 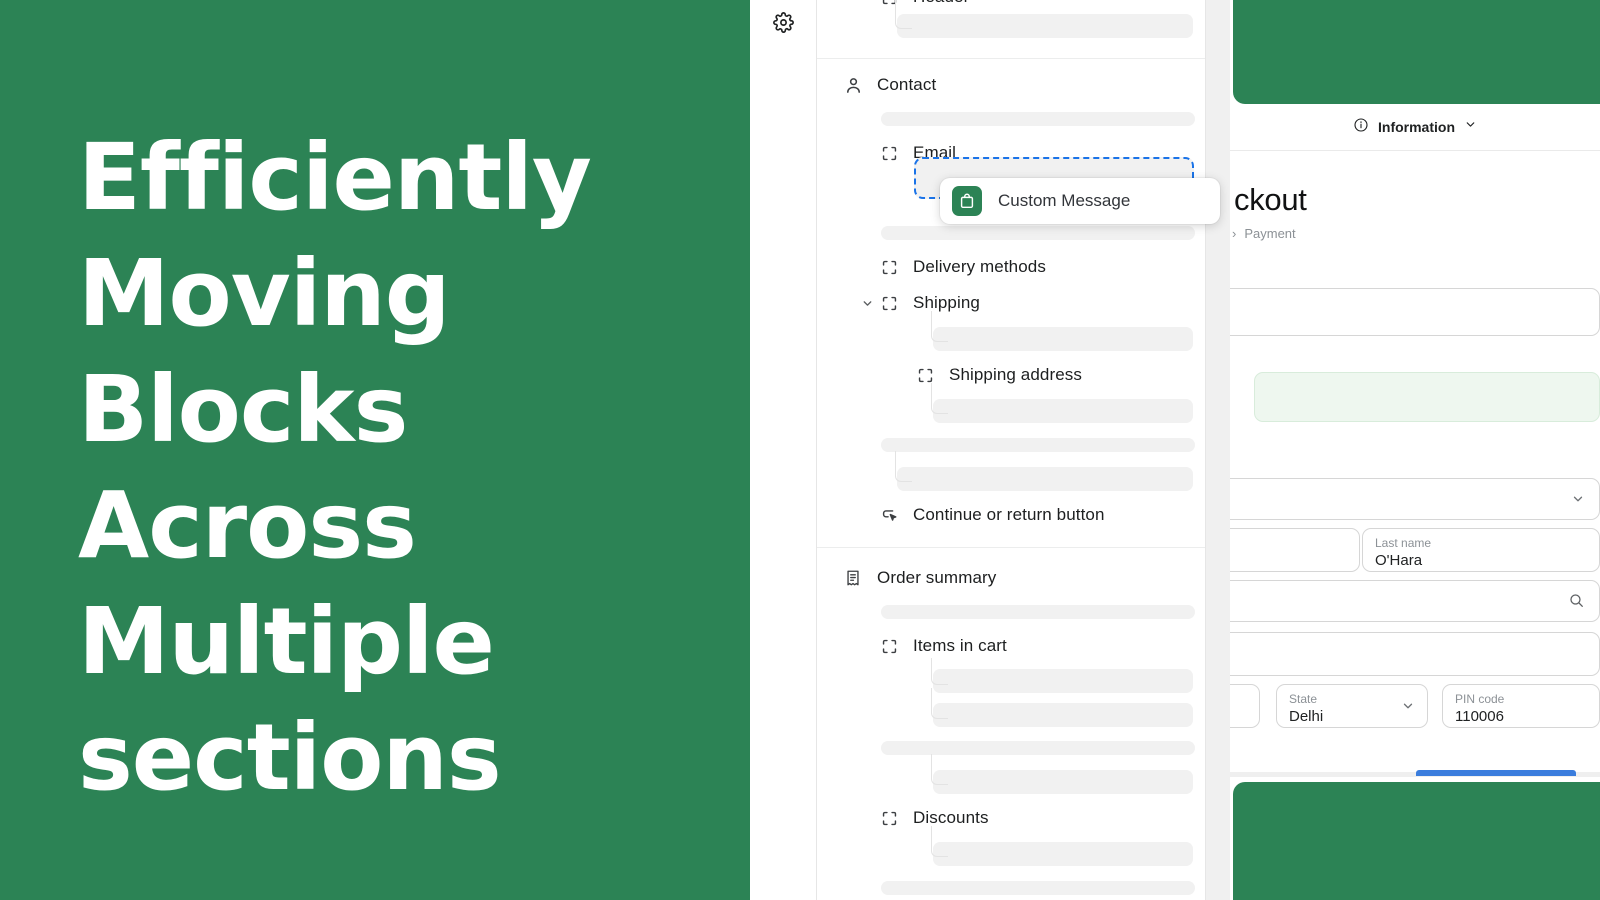 I want to click on tree-row-items-in-cart: Items in cart, so click(x=1011, y=646).